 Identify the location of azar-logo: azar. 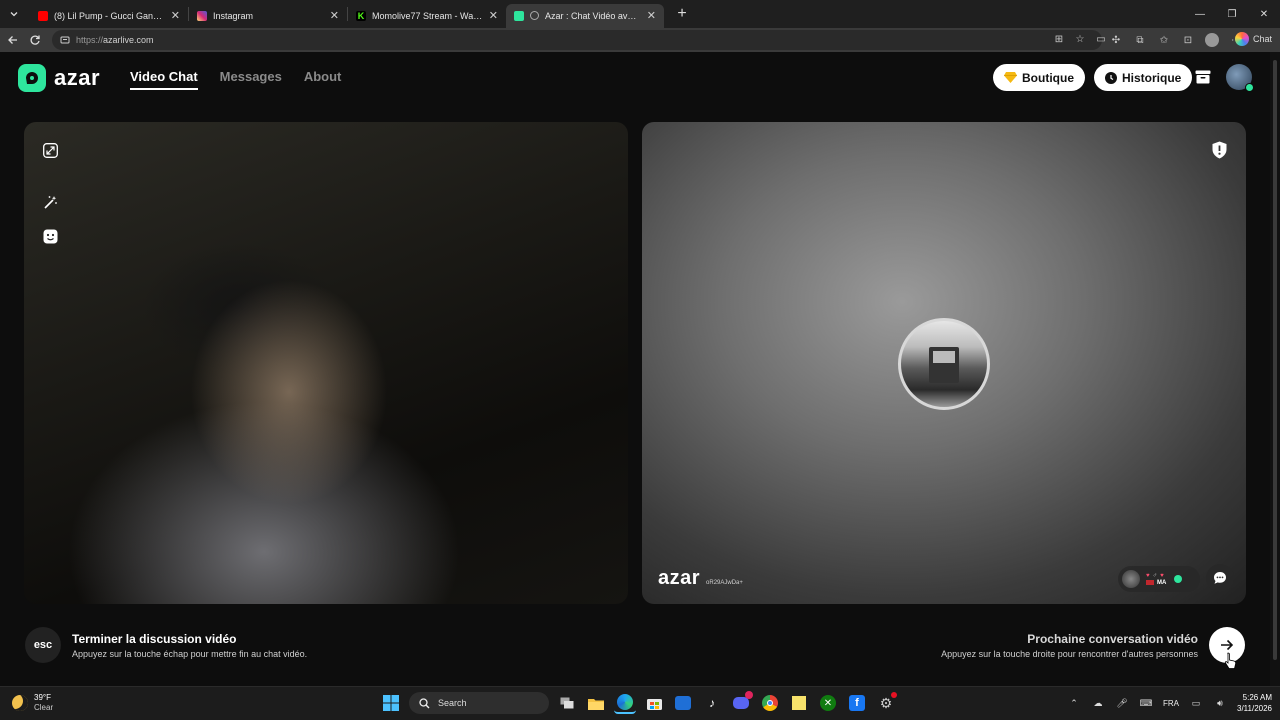
(59, 78).